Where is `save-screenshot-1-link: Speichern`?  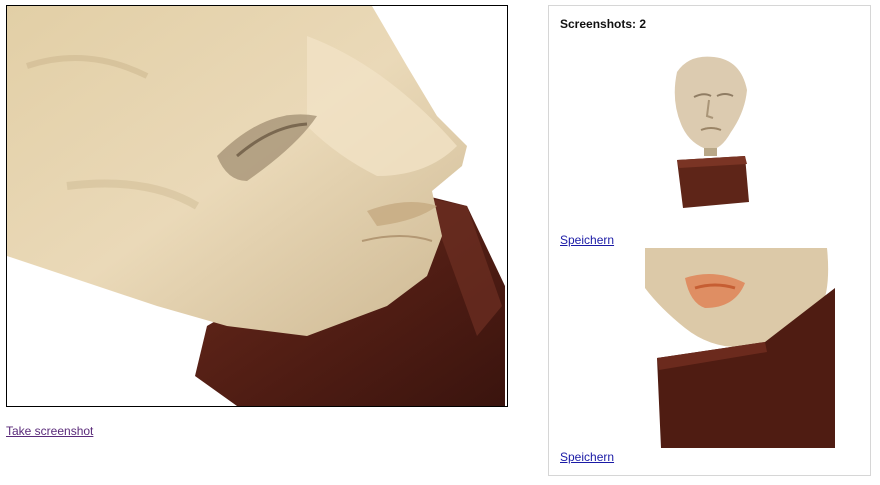
save-screenshot-1-link: Speichern is located at coordinates (587, 240).